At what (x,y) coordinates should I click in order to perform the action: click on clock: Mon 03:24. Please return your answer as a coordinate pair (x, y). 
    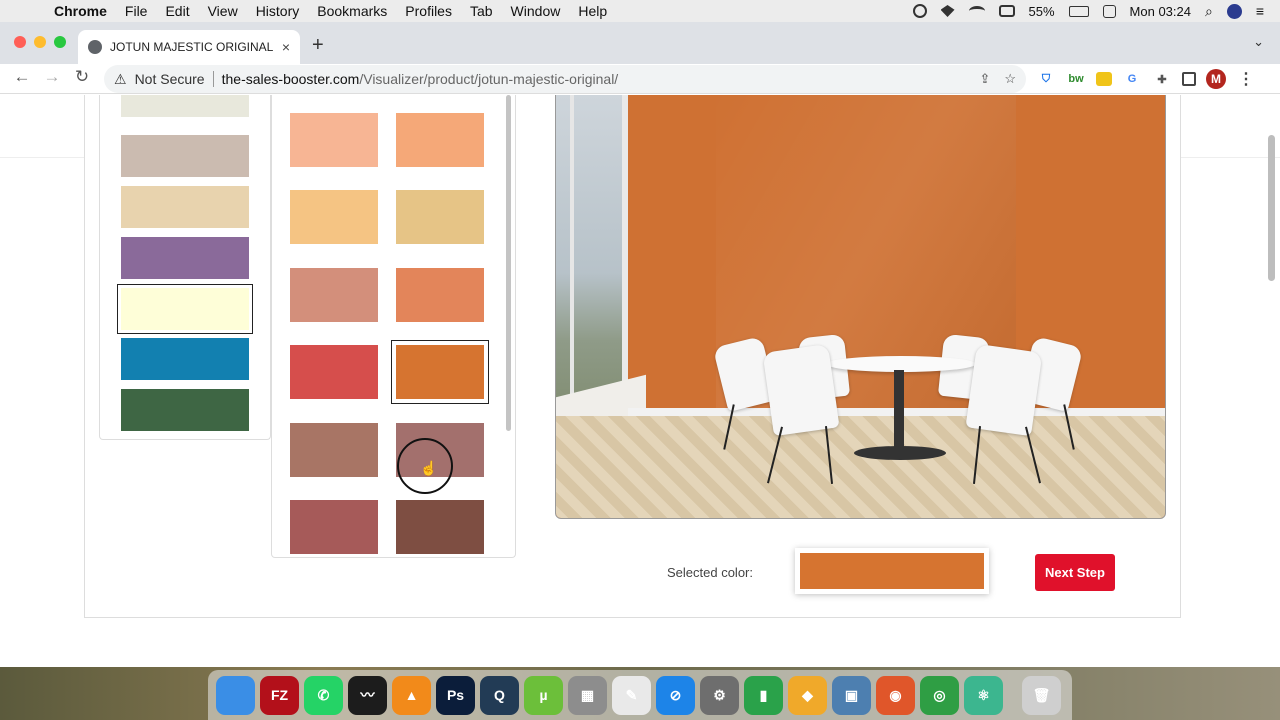
    Looking at the image, I should click on (1160, 11).